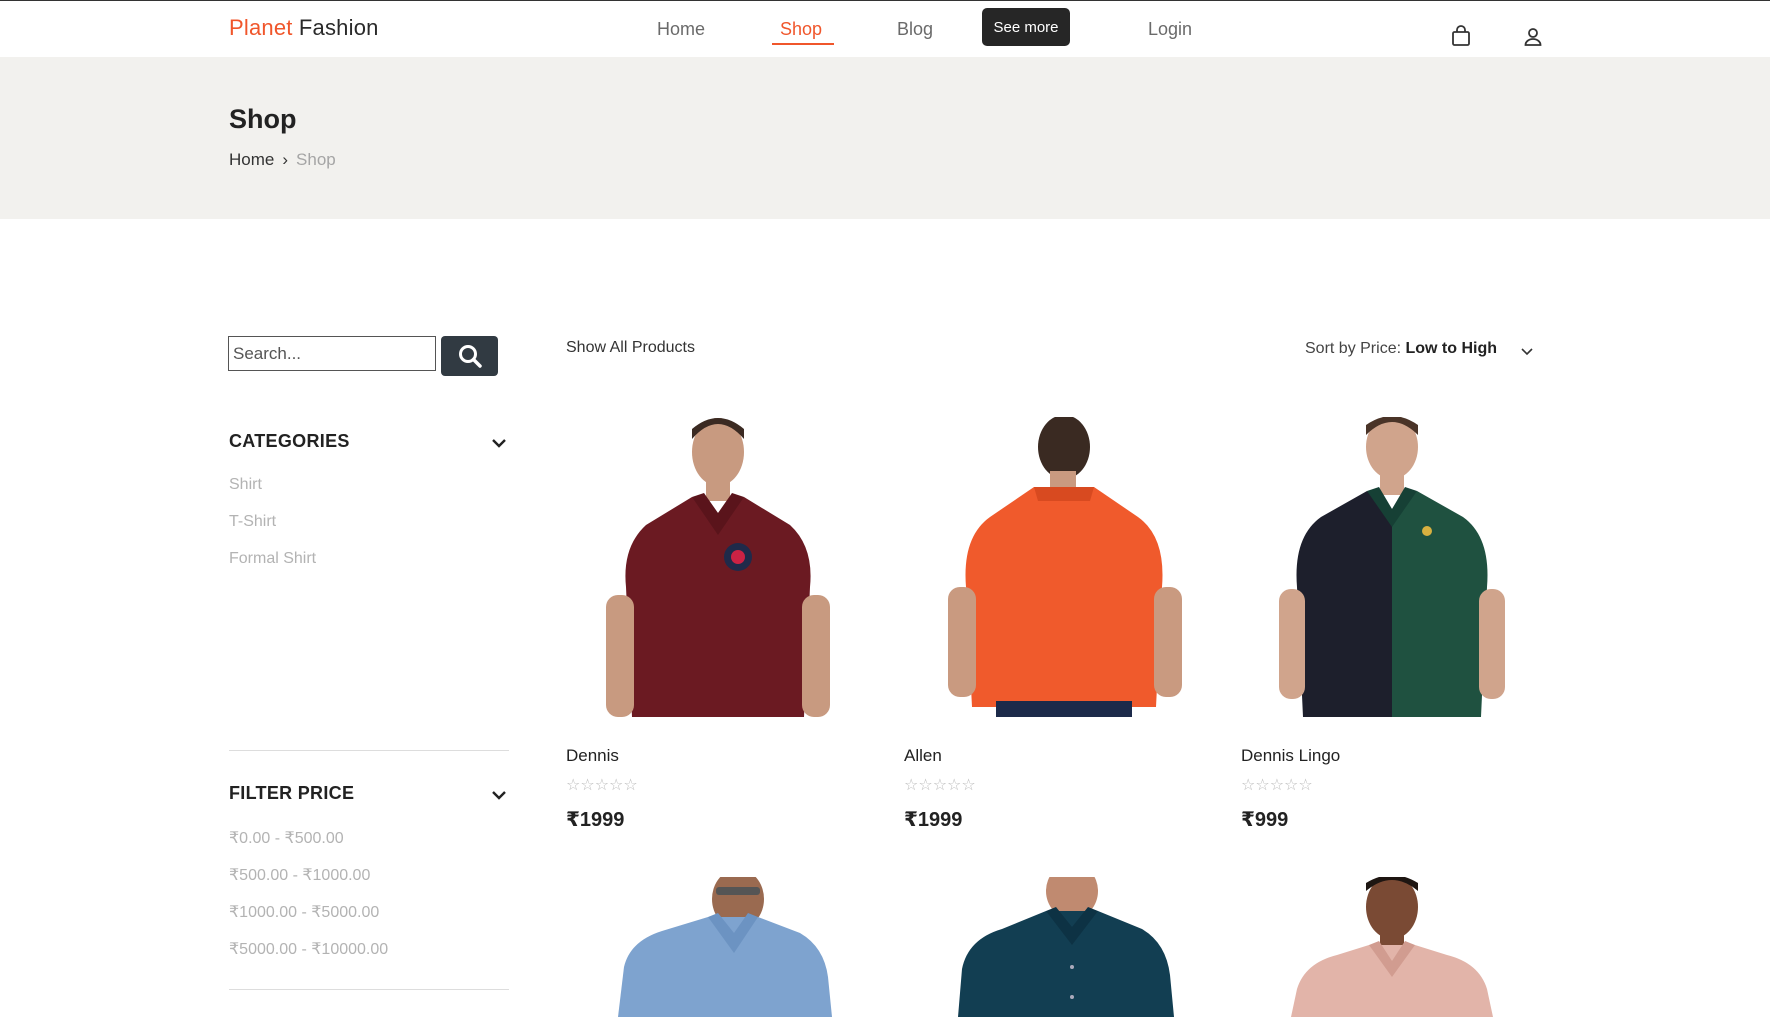 The width and height of the screenshot is (1770, 1017). What do you see at coordinates (1026, 27) in the screenshot?
I see `see-more-tooltip: See more` at bounding box center [1026, 27].